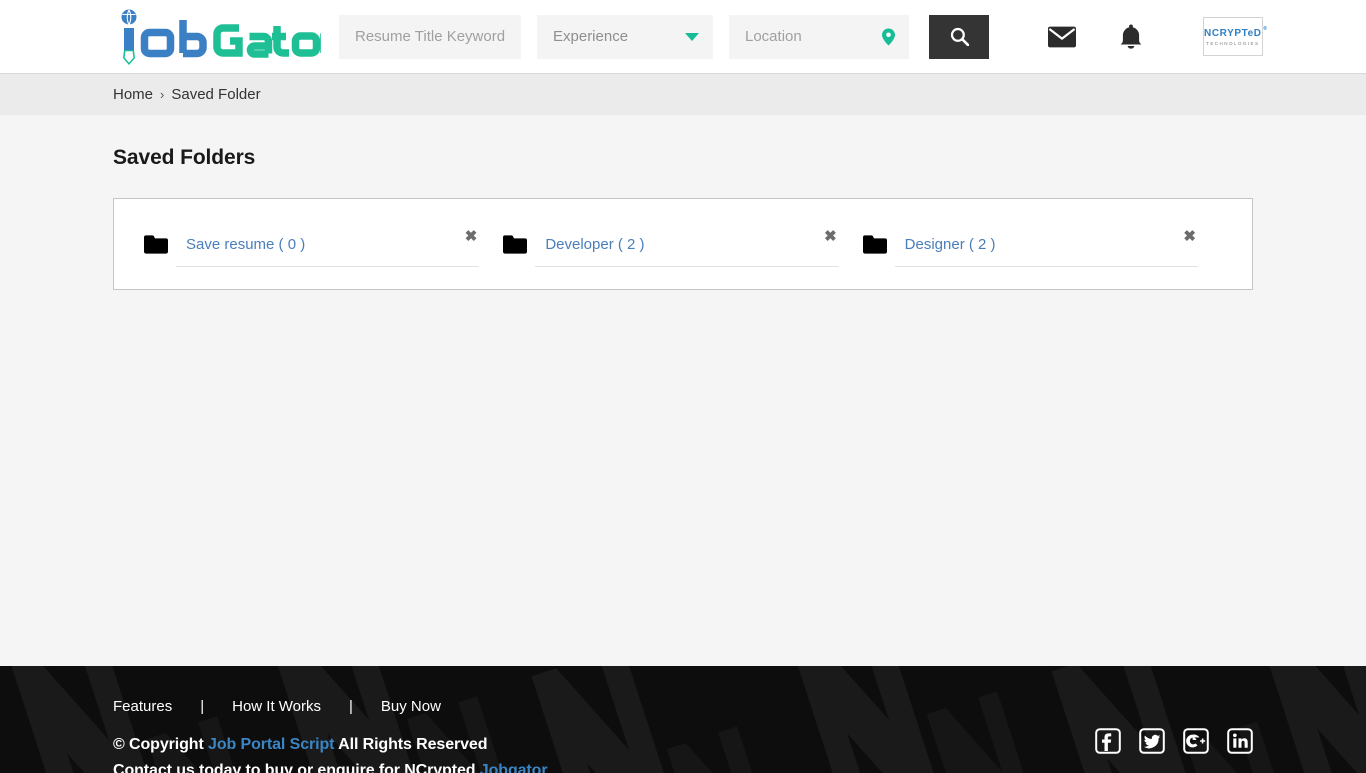 The height and width of the screenshot is (773, 1366). What do you see at coordinates (692, 36) in the screenshot?
I see `chevron-down-icon` at bounding box center [692, 36].